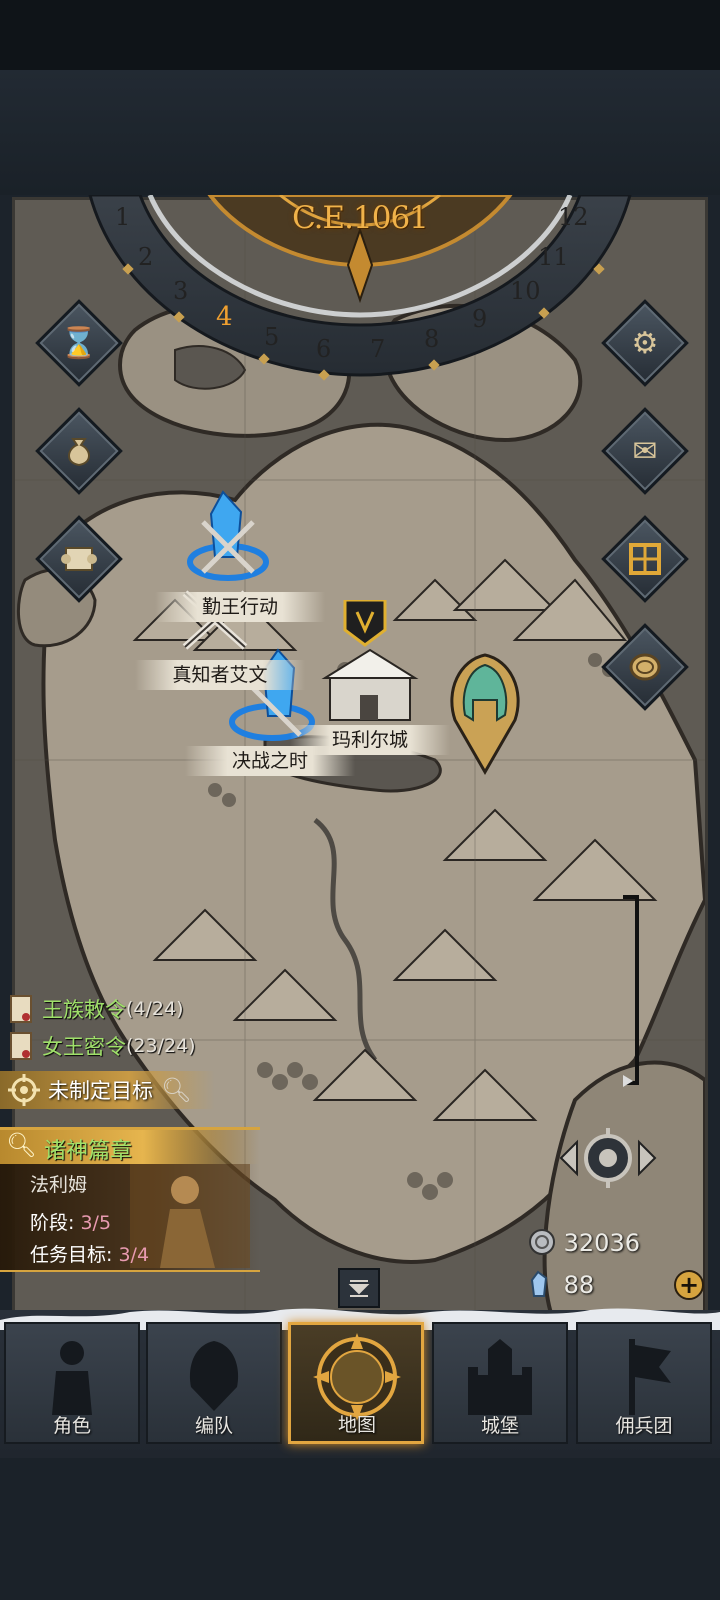  I want to click on crystal-amount: 88, so click(579, 1285).